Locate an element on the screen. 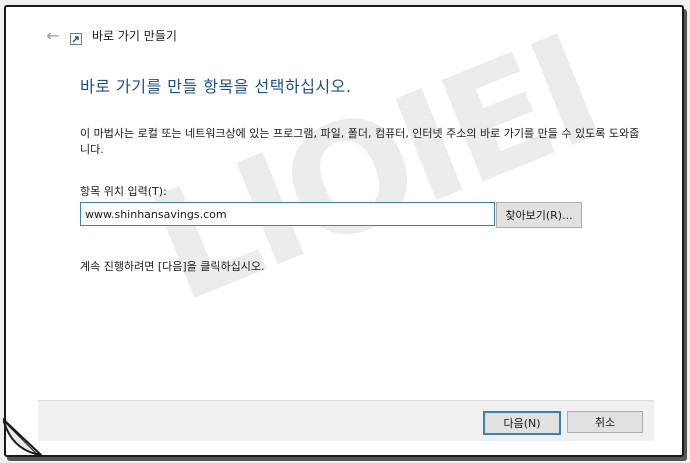 The height and width of the screenshot is (463, 690). title-bar: ← 바로 가기 만들기 is located at coordinates (109, 35).